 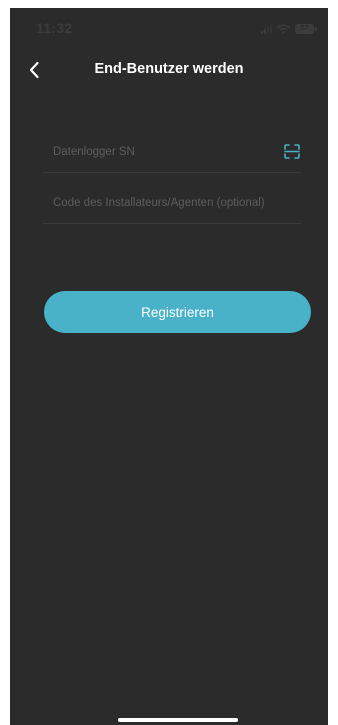 I want to click on scan-icon, so click(x=292, y=151).